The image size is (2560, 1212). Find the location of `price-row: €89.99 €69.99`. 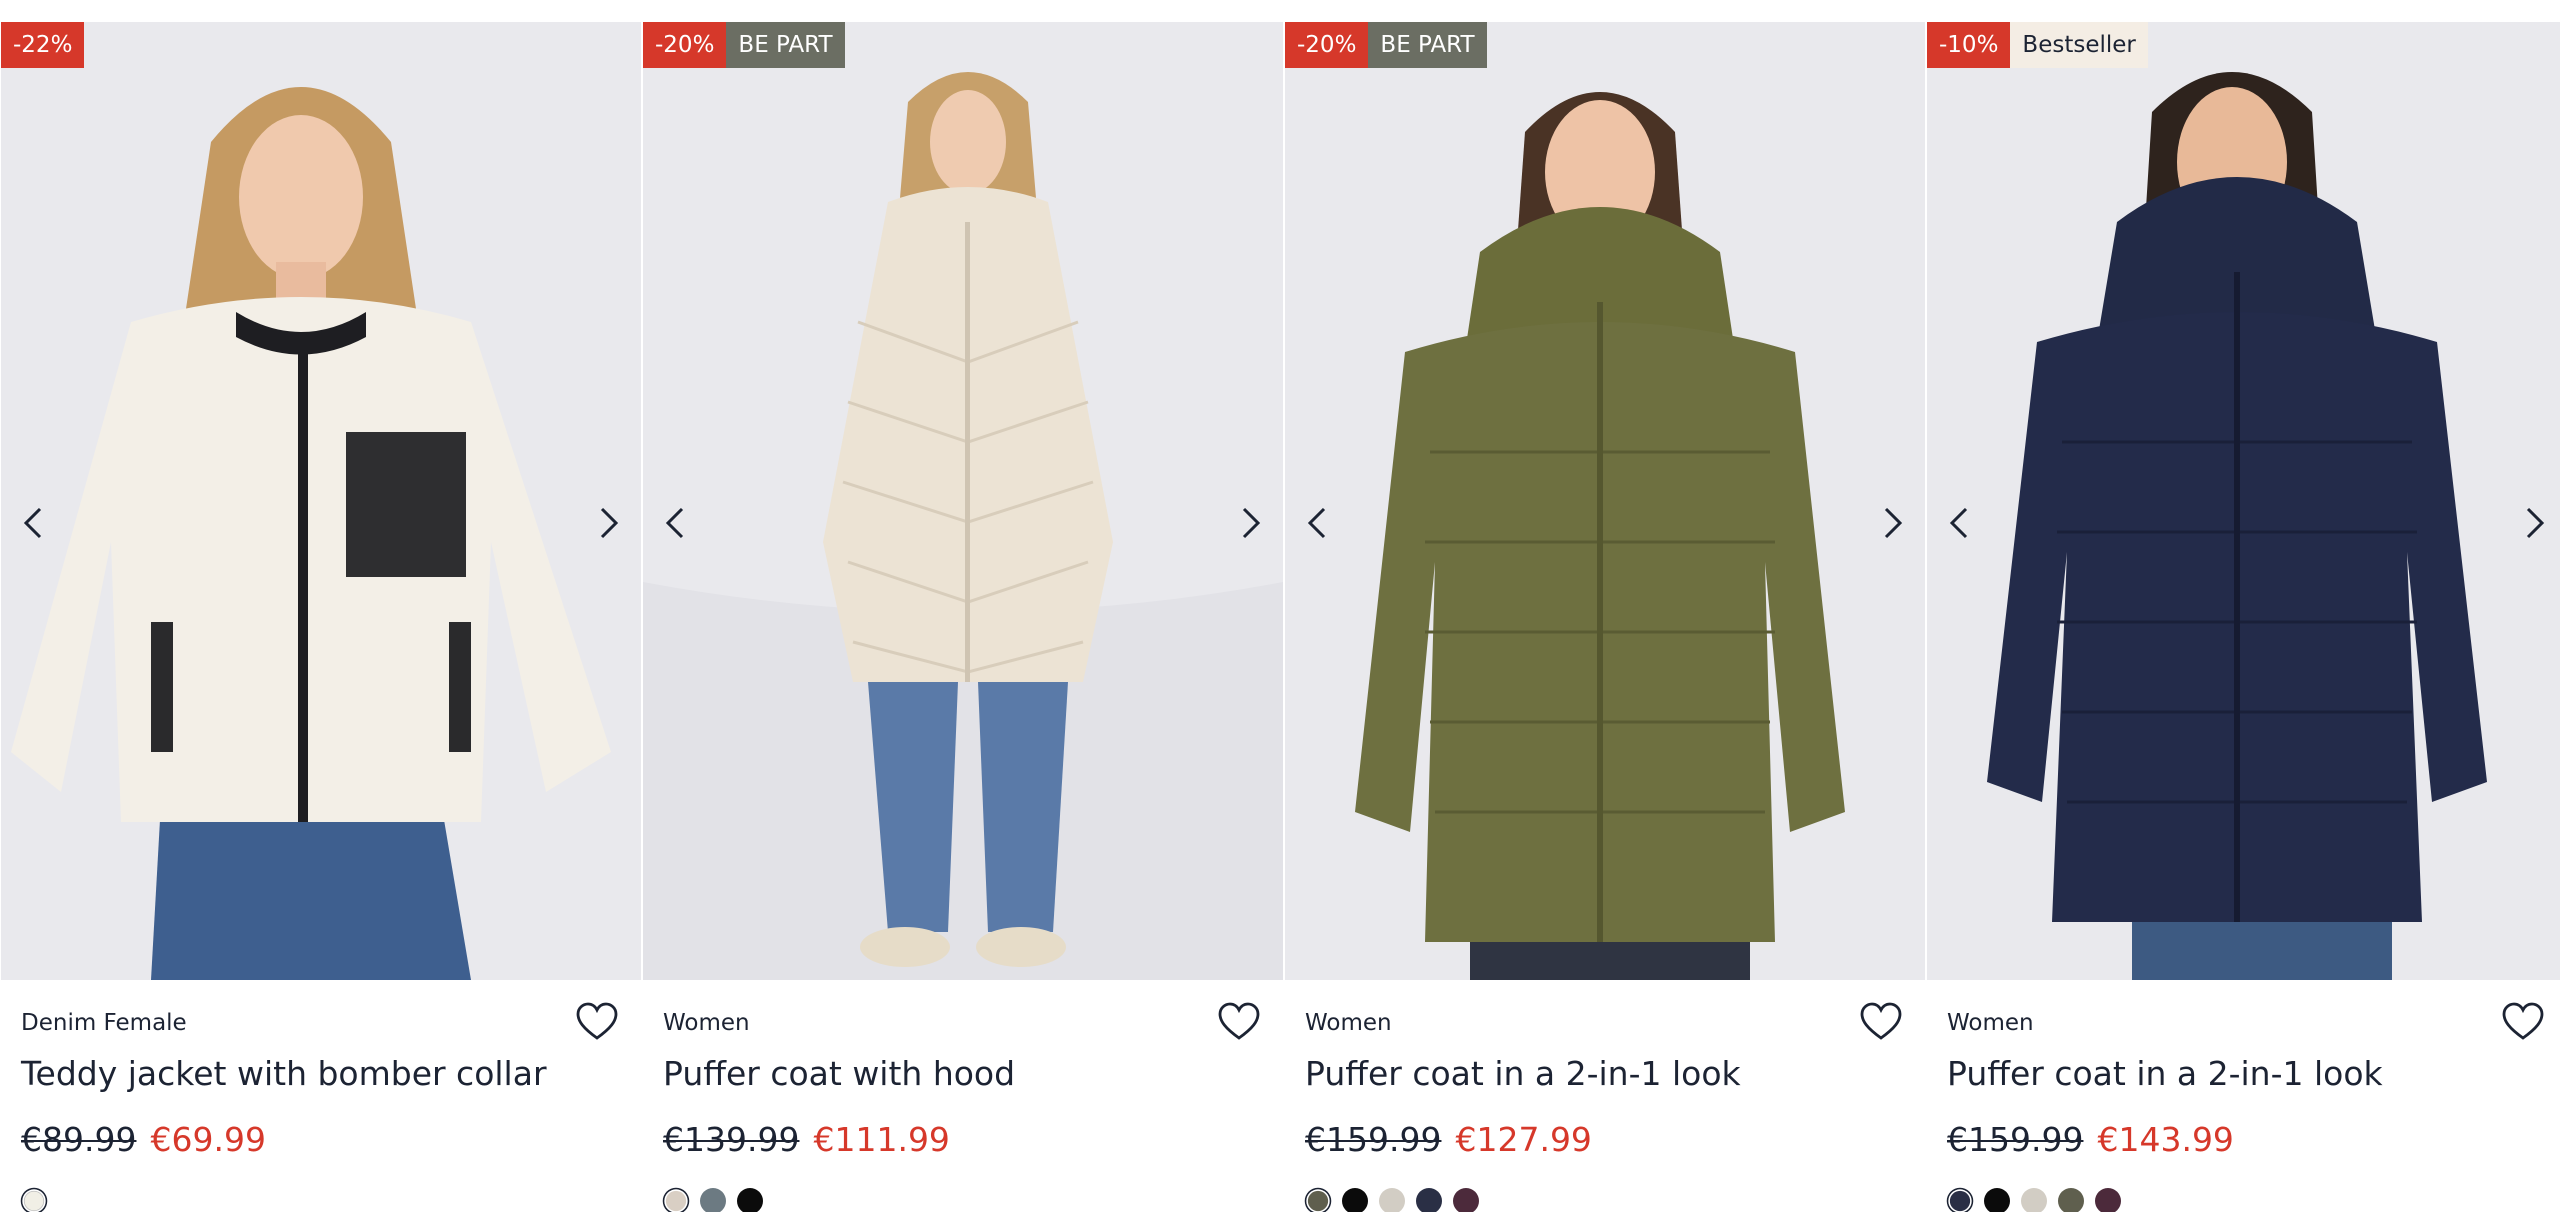

price-row: €89.99 €69.99 is located at coordinates (143, 1139).